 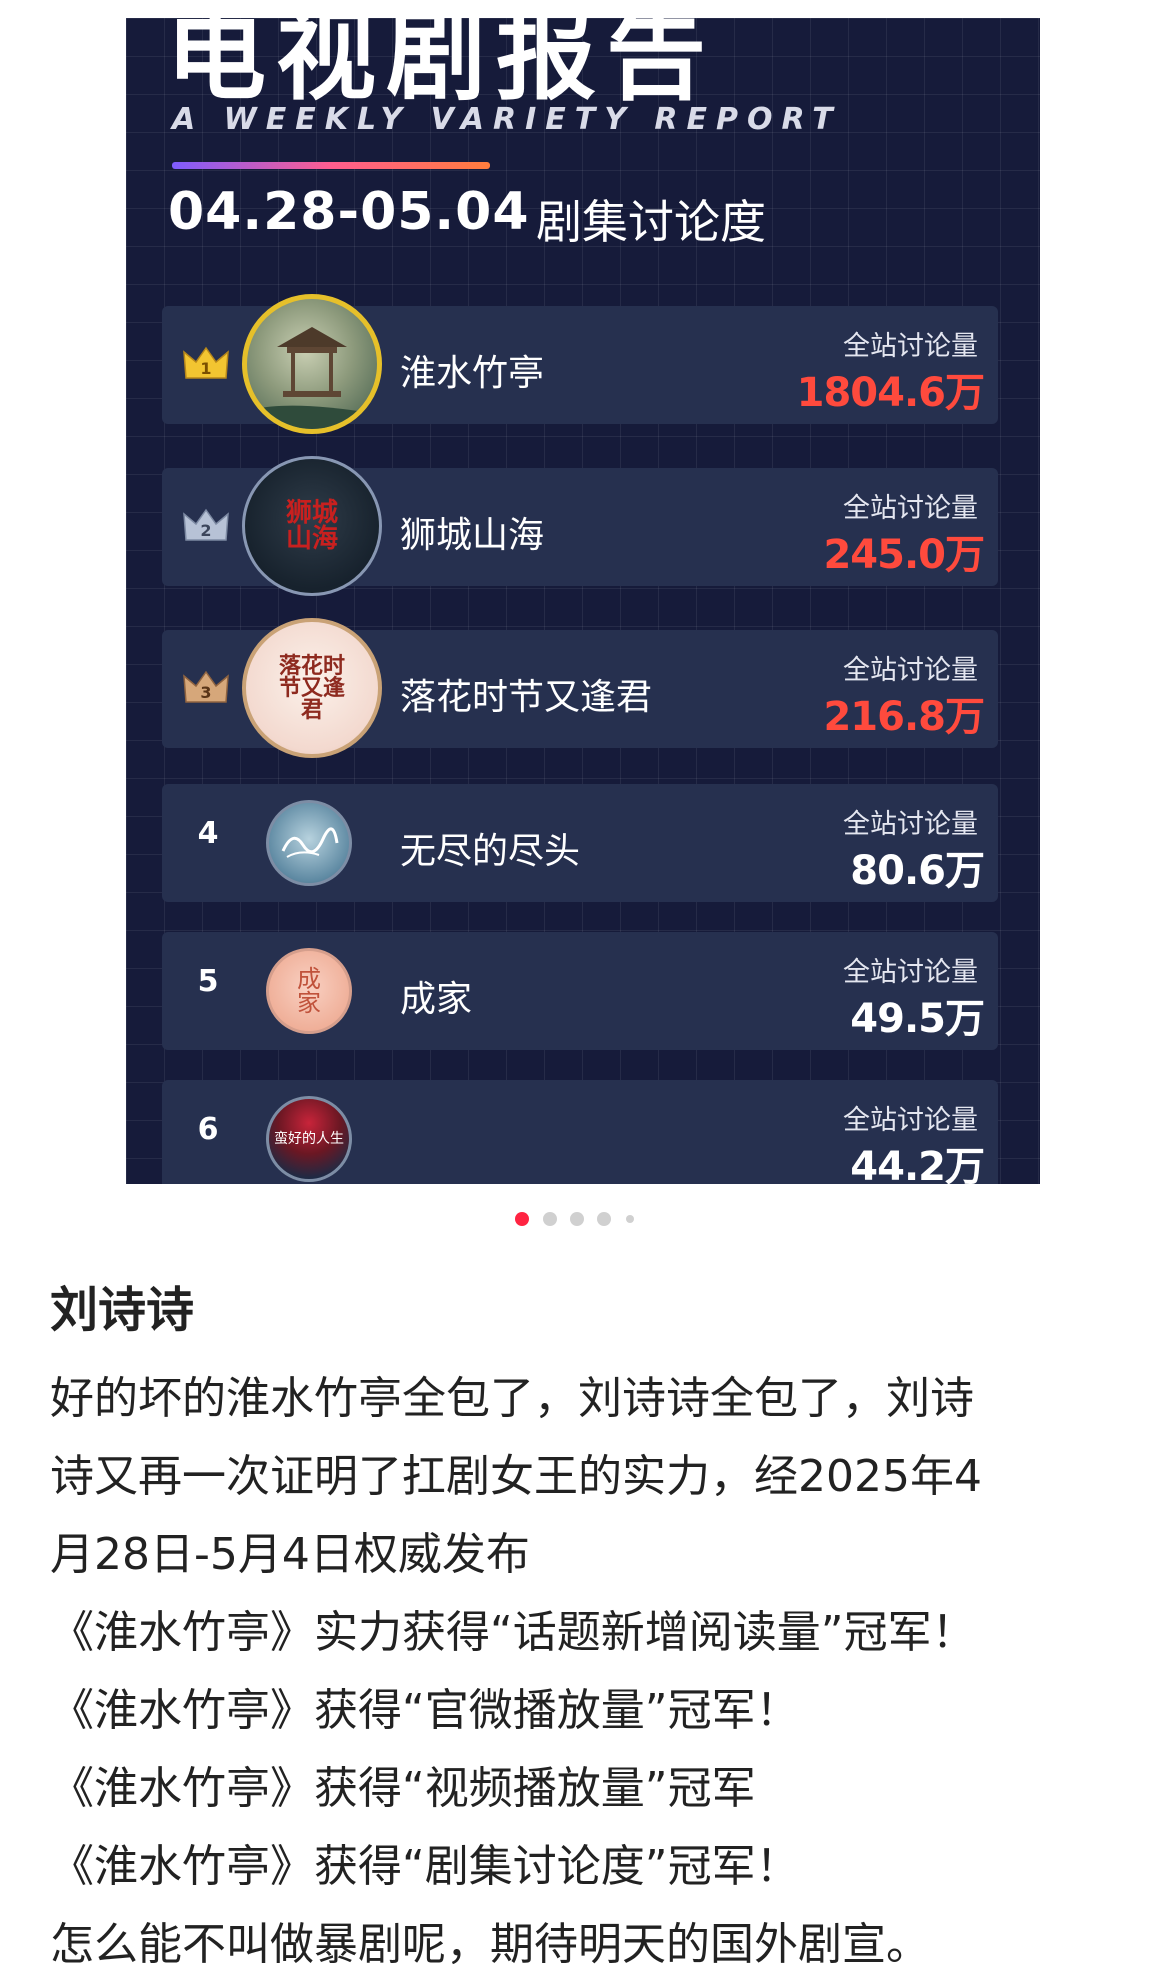 I want to click on discussion-value: 216.8万, so click(x=904, y=717).